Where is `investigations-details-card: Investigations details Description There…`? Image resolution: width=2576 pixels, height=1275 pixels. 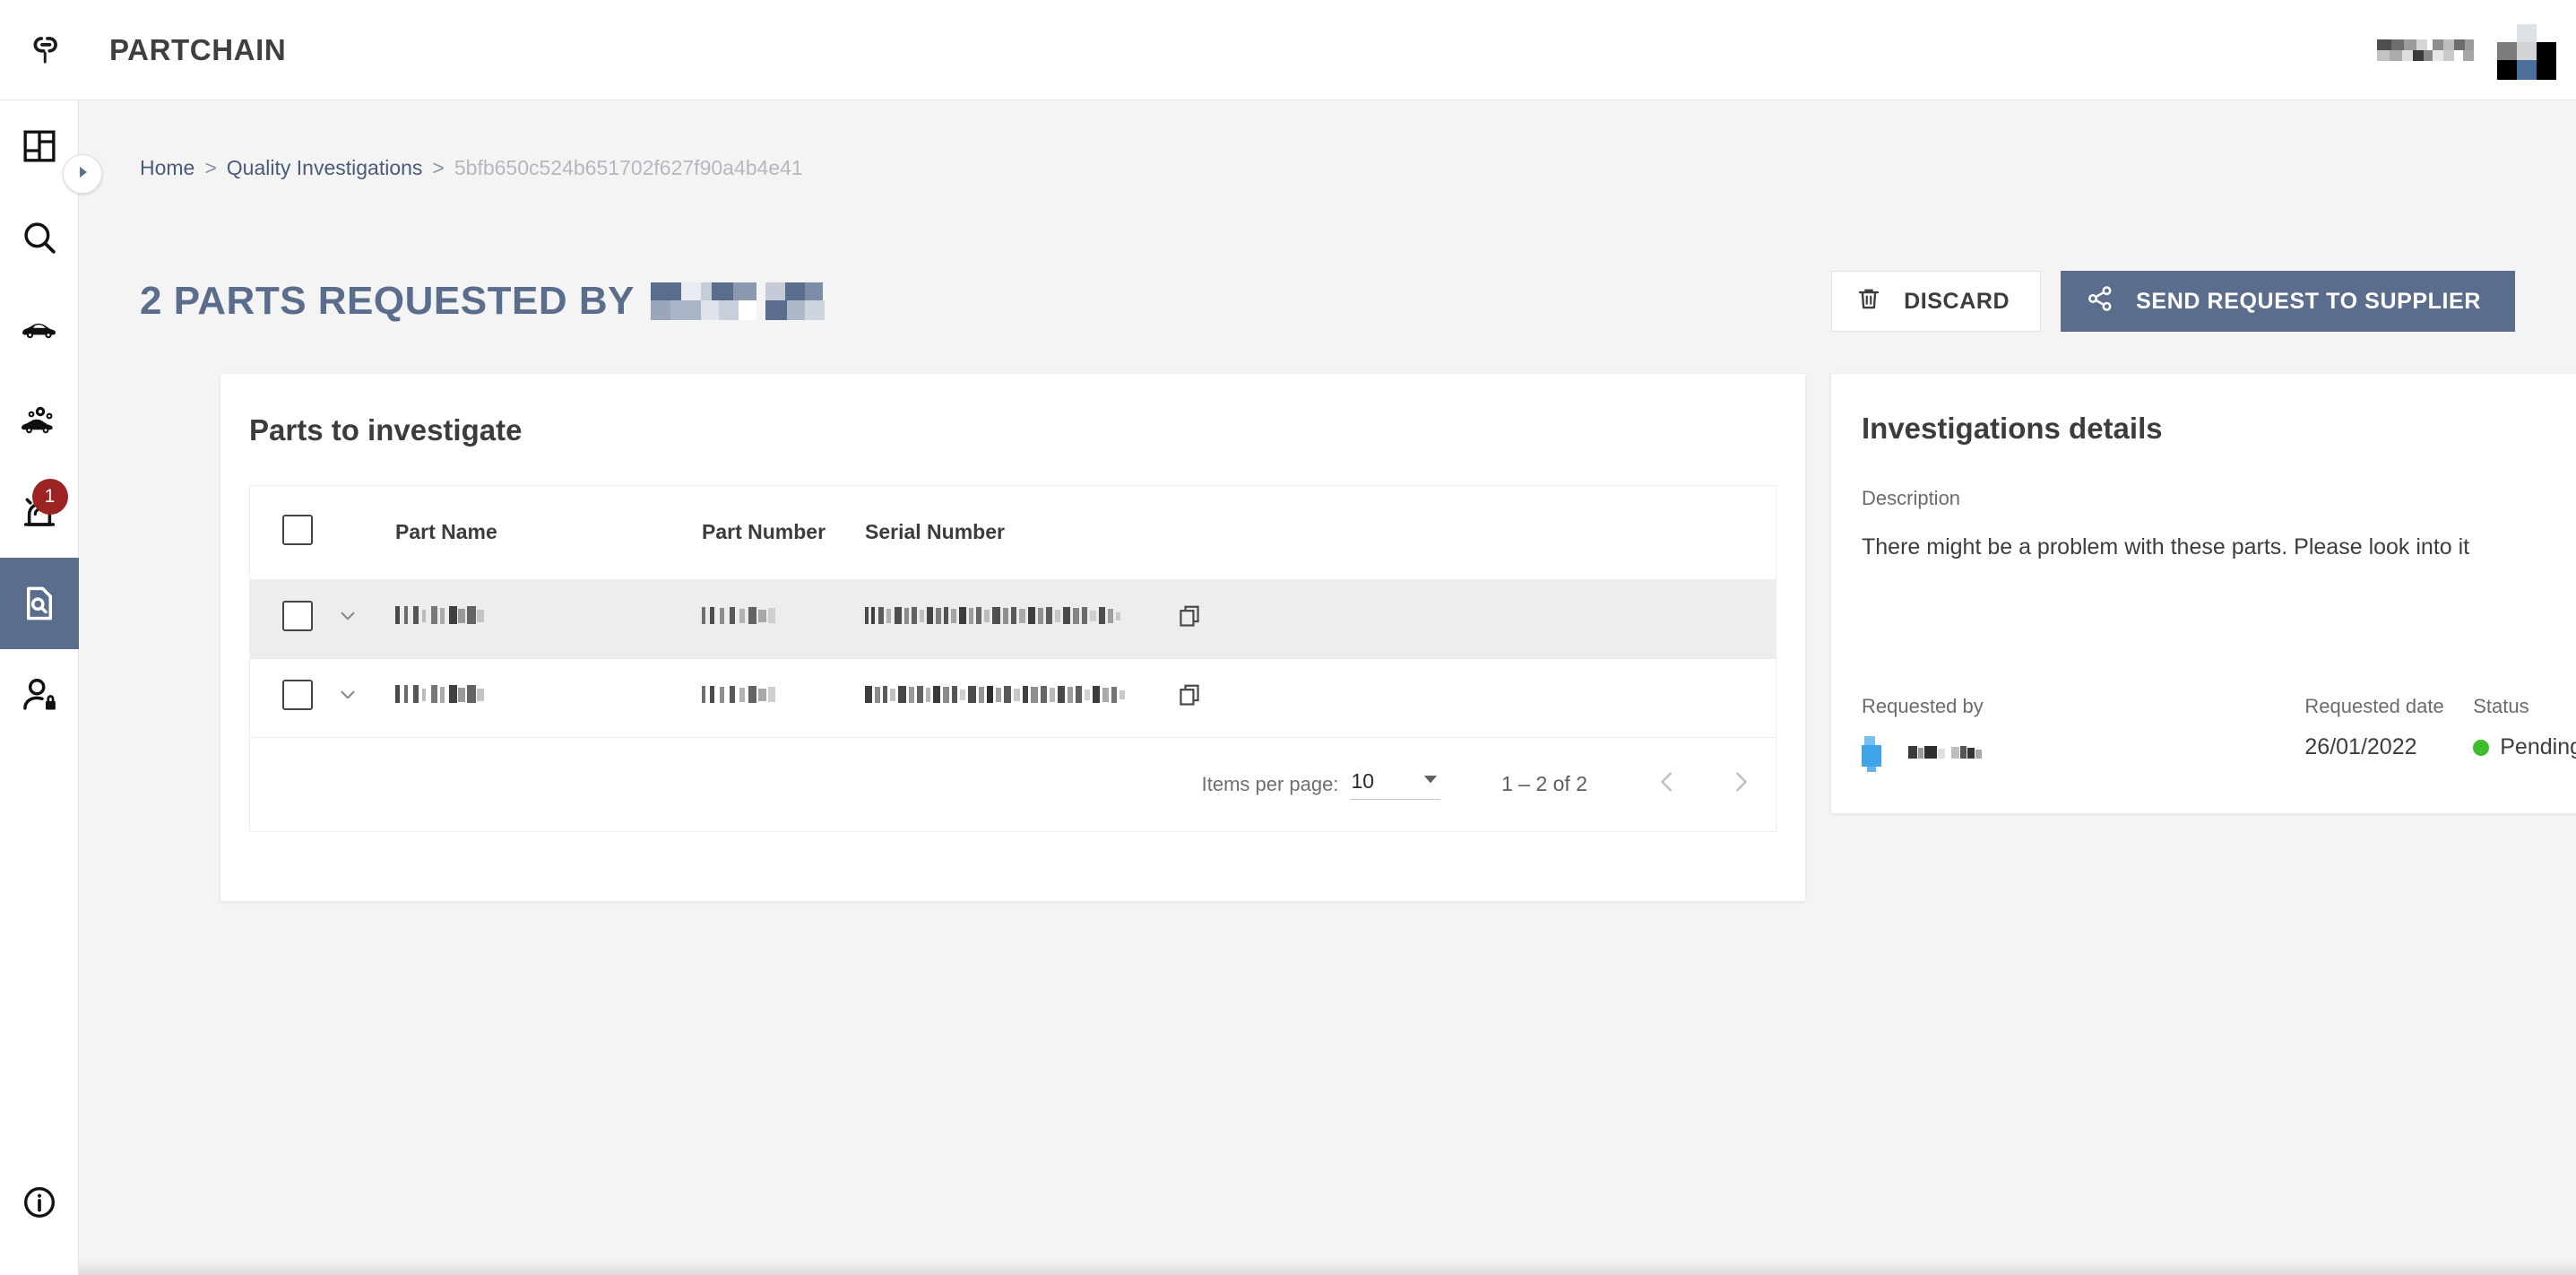 investigations-details-card: Investigations details Description There… is located at coordinates (2203, 593).